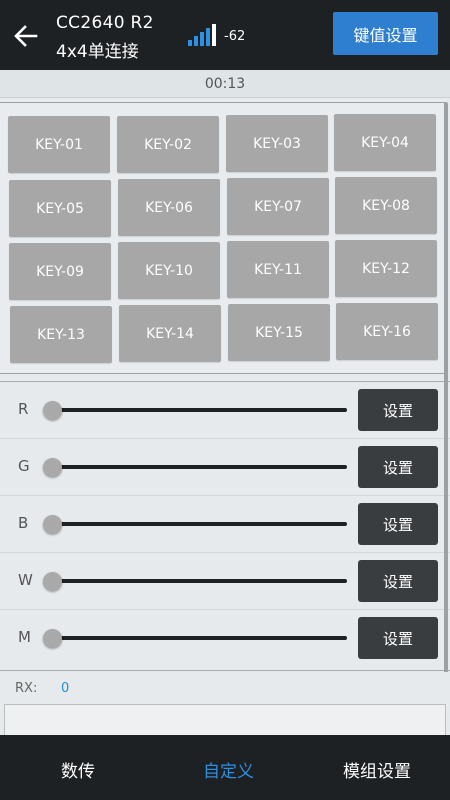  Describe the element at coordinates (26, 688) in the screenshot. I see `rx-label: RX:` at that location.